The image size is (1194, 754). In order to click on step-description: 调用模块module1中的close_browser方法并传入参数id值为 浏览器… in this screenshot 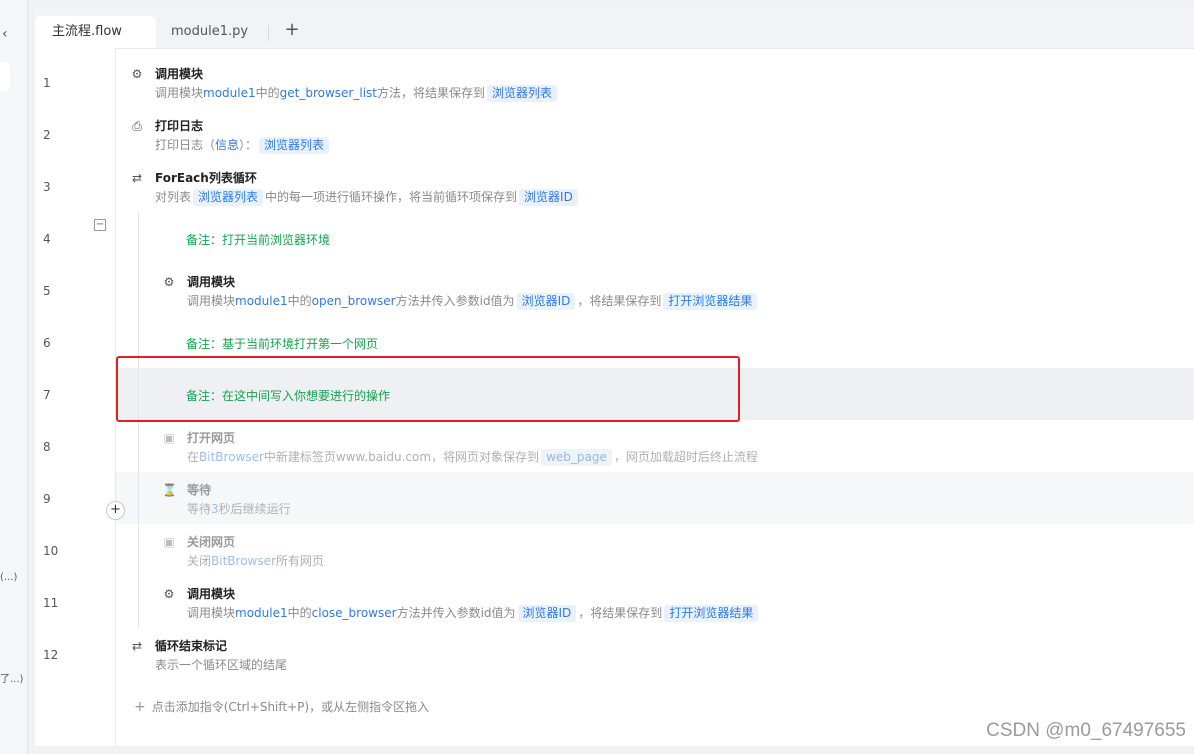, I will do `click(473, 613)`.